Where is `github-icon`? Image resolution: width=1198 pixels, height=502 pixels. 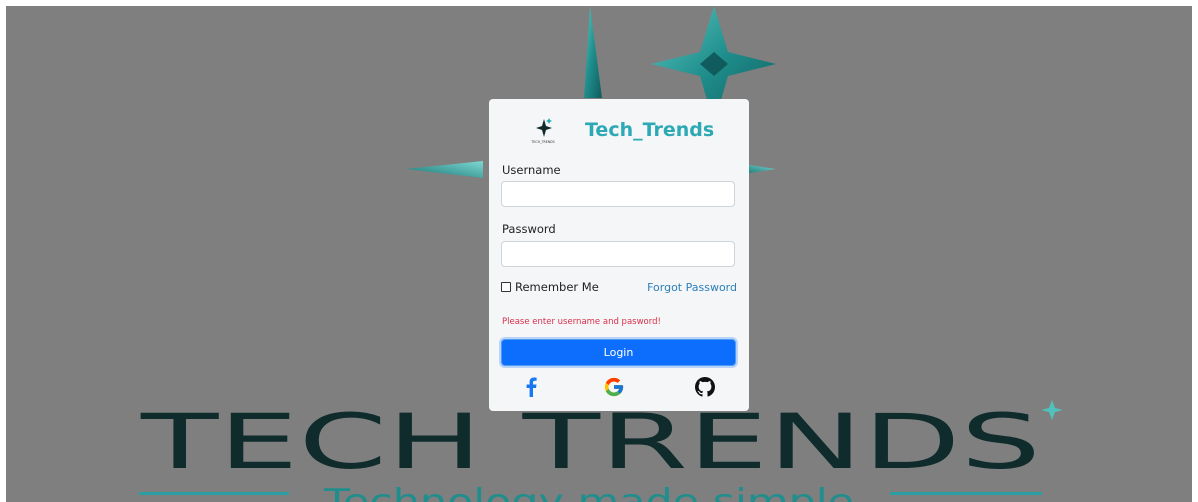
github-icon is located at coordinates (705, 387).